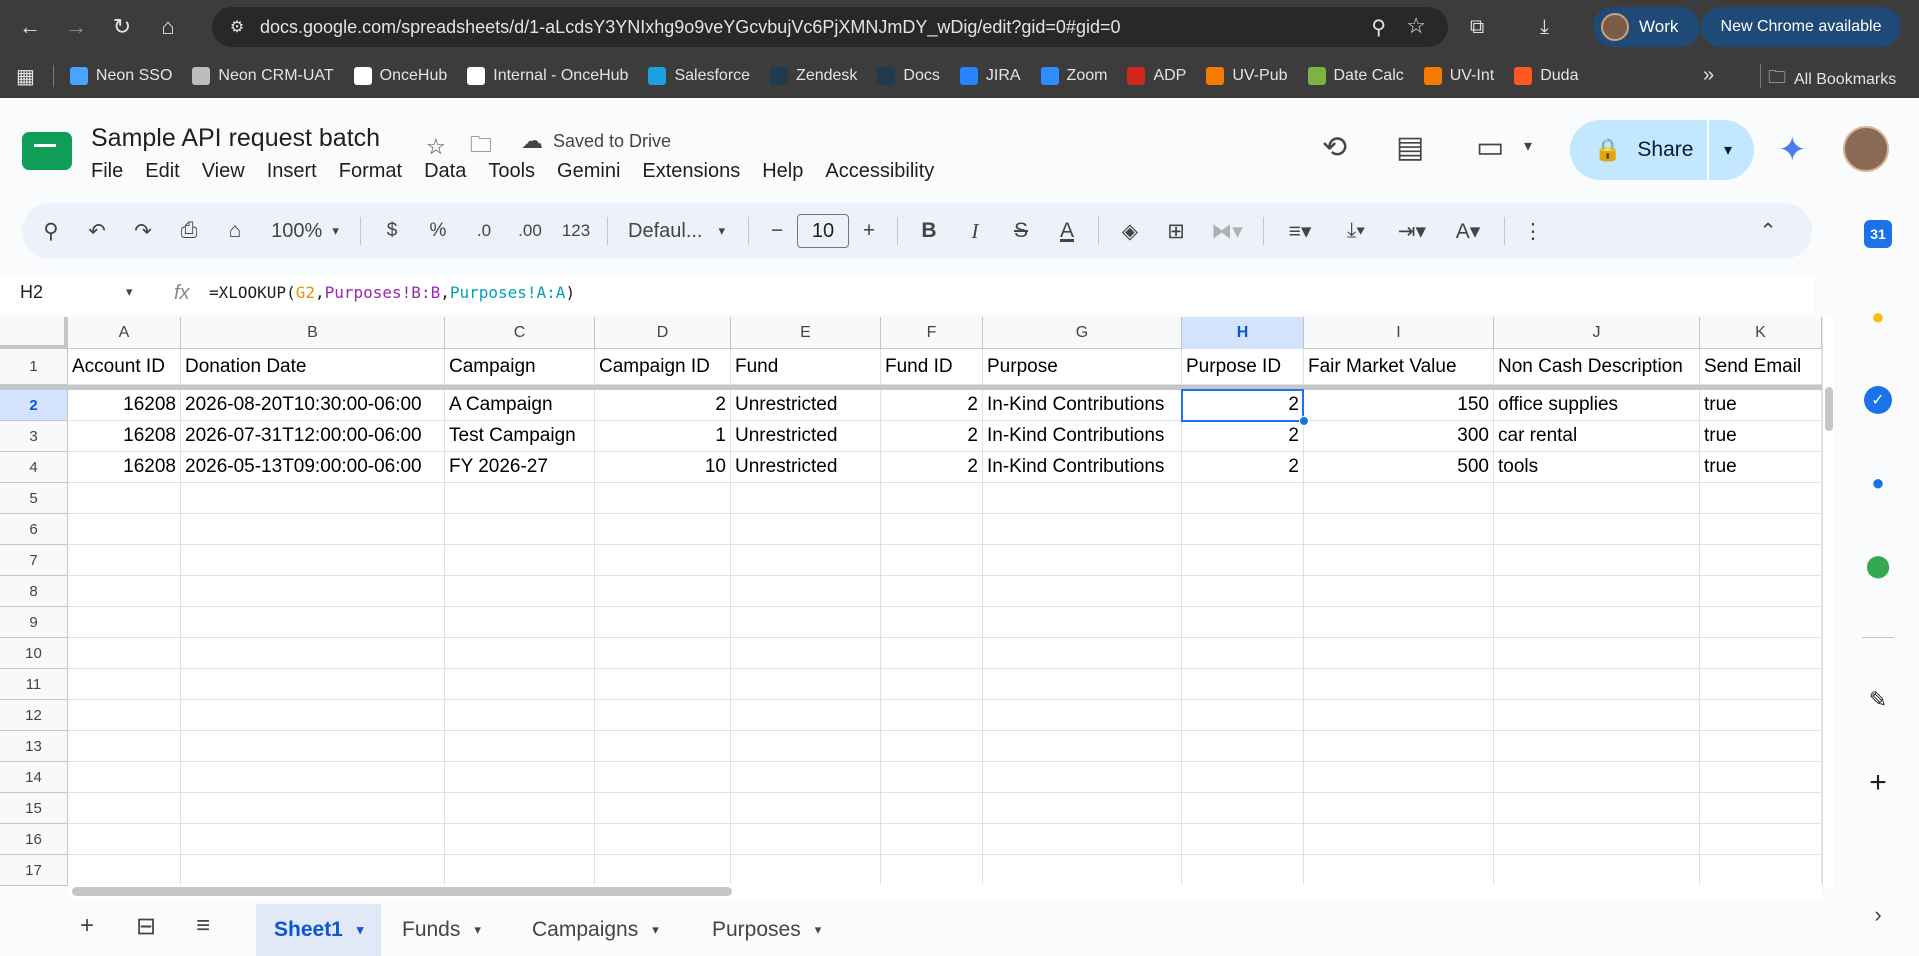 The image size is (1919, 956). What do you see at coordinates (691, 171) in the screenshot?
I see `menu-item: Extensions` at bounding box center [691, 171].